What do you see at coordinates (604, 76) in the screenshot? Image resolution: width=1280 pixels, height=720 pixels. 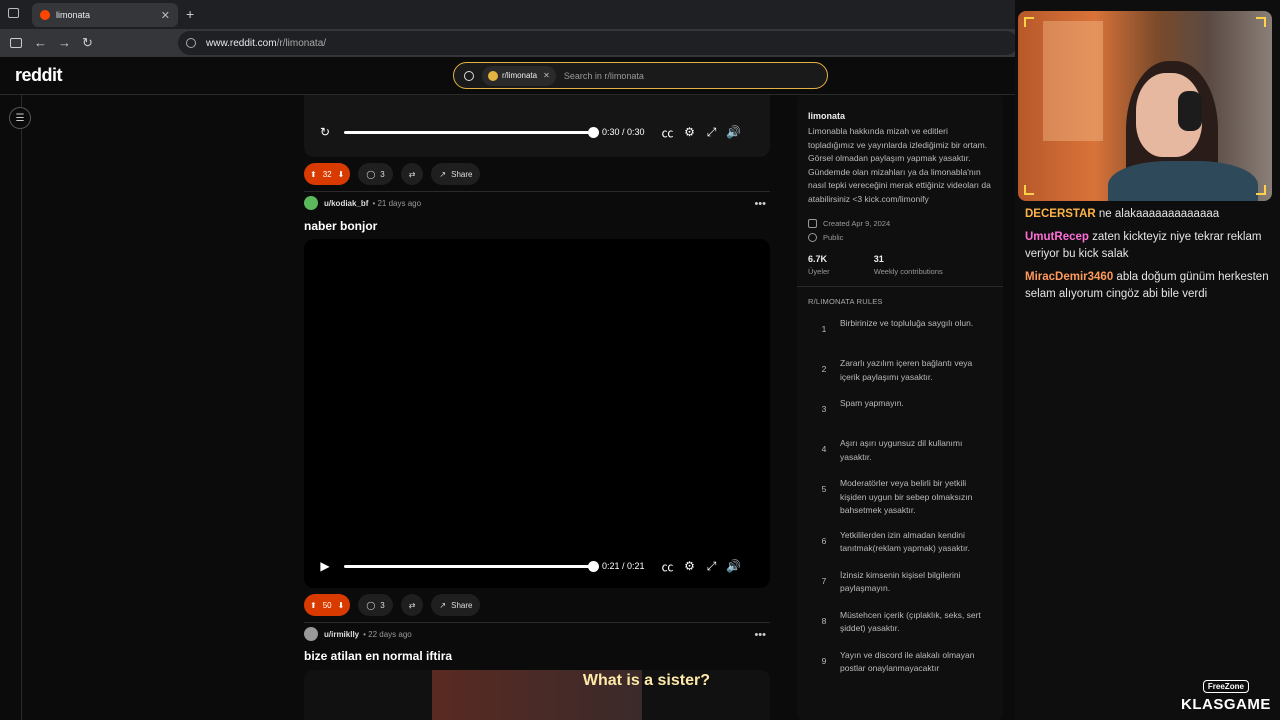 I see `search-input: Search in r/limonata` at bounding box center [604, 76].